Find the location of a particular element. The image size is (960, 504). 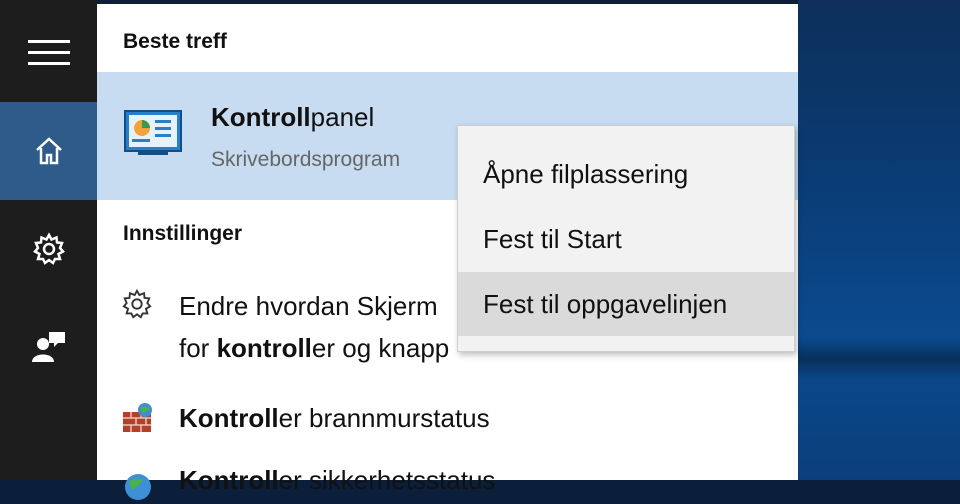

menu-item-open-file-location: Åpne filplassering is located at coordinates (626, 174).